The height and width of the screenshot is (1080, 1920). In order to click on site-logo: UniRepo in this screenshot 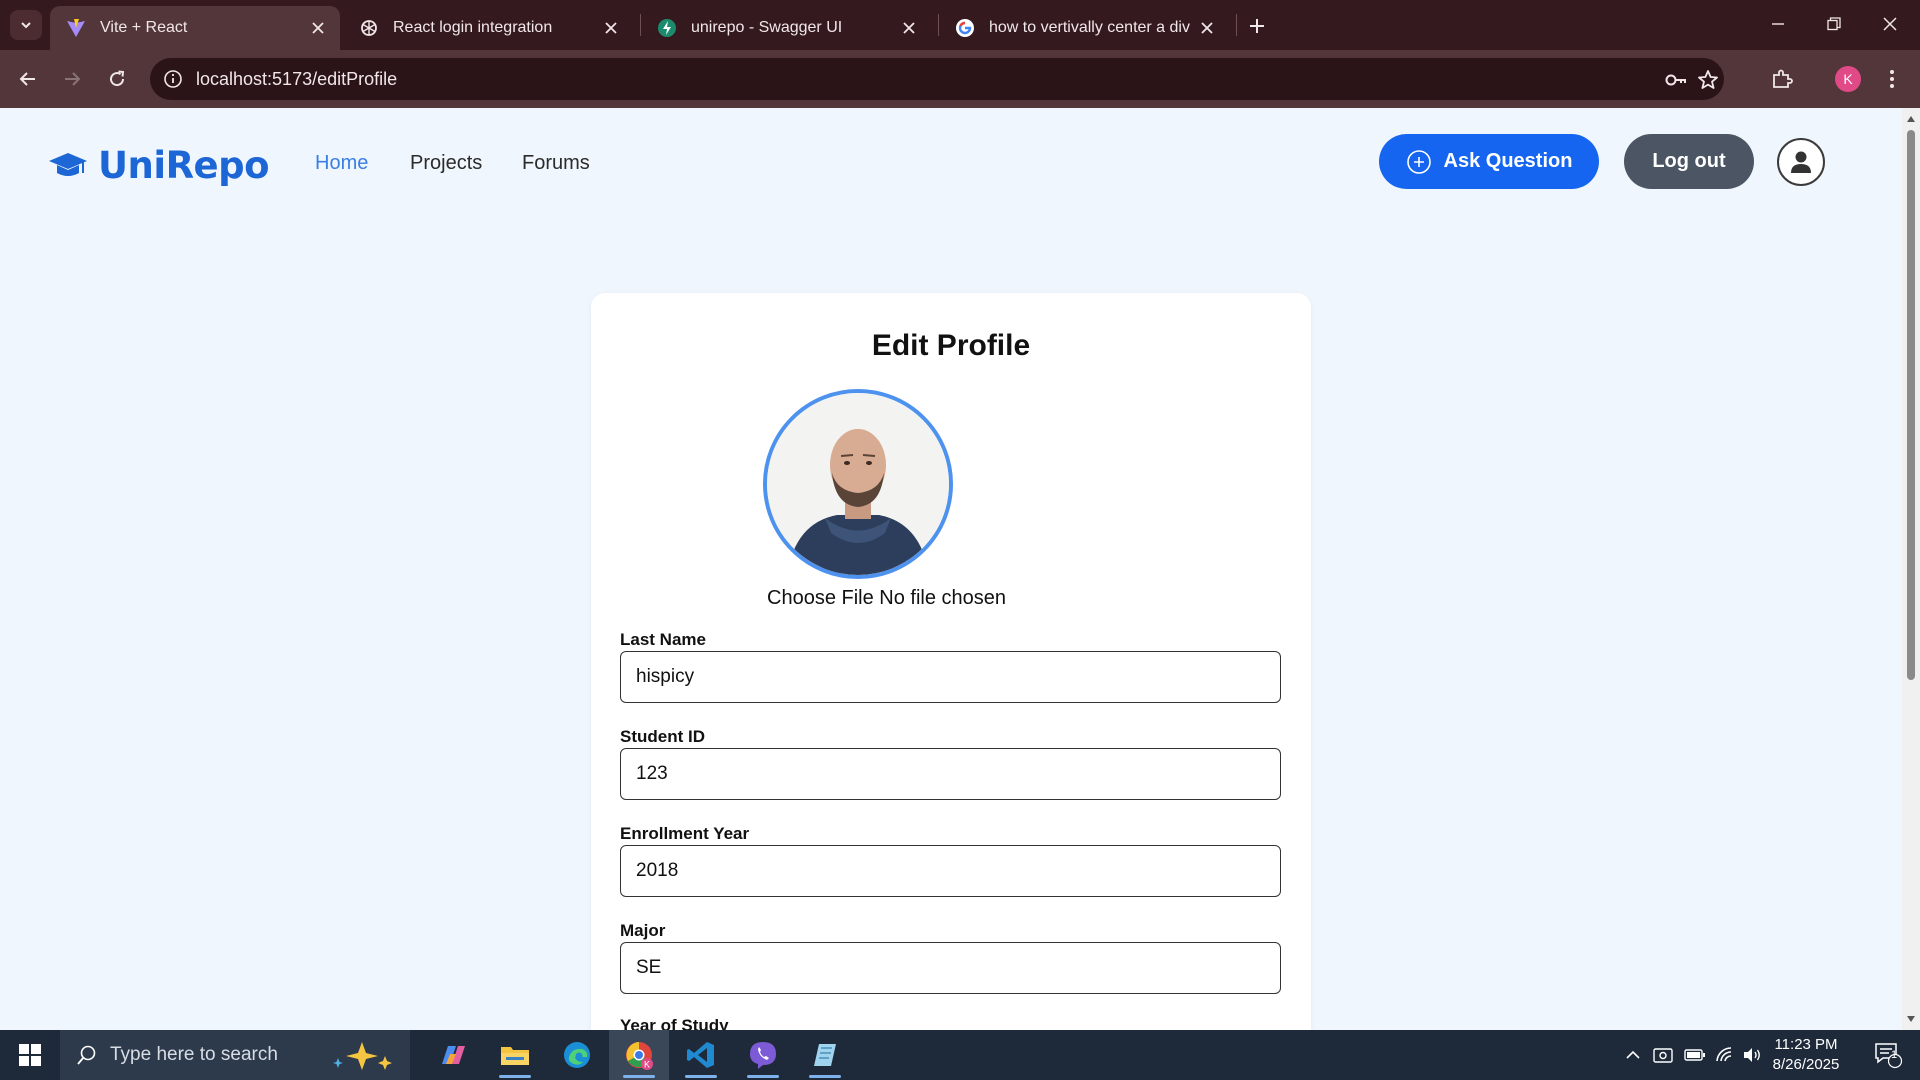, I will do `click(159, 165)`.